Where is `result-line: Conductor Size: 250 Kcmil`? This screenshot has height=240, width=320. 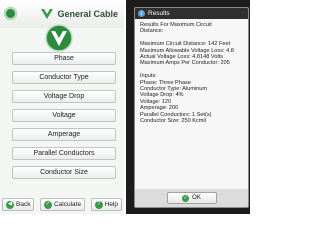 result-line: Conductor Size: 250 Kcmil is located at coordinates (173, 121).